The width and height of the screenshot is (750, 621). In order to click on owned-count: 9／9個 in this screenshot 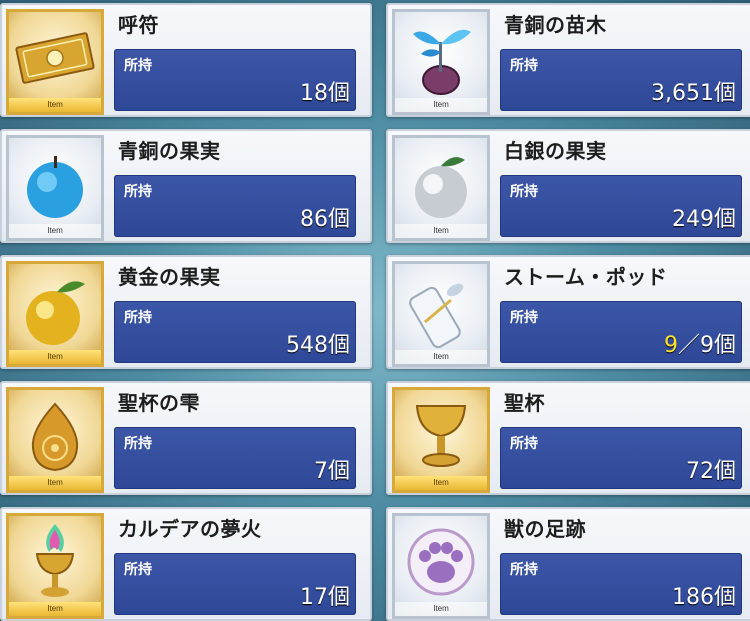, I will do `click(700, 343)`.